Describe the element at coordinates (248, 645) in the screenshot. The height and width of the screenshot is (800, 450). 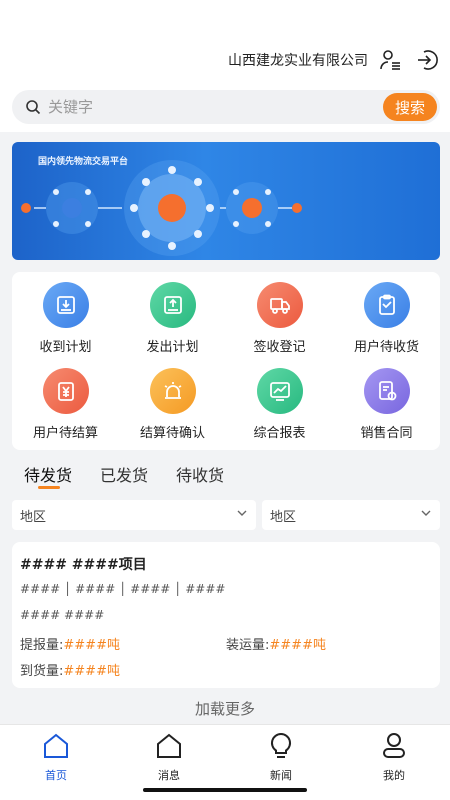
I see `load-label: 装运量:` at that location.